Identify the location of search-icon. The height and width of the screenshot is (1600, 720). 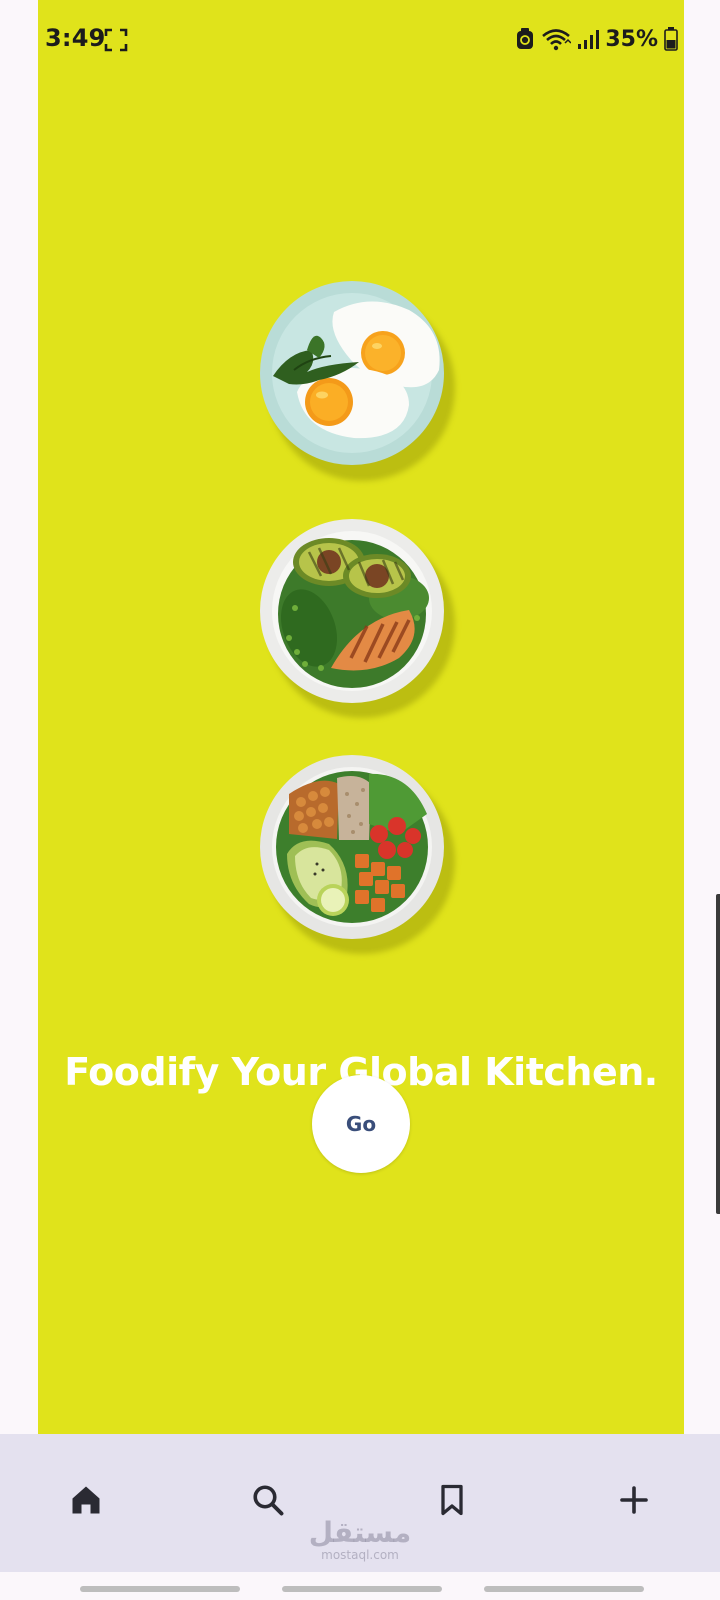
(268, 1500).